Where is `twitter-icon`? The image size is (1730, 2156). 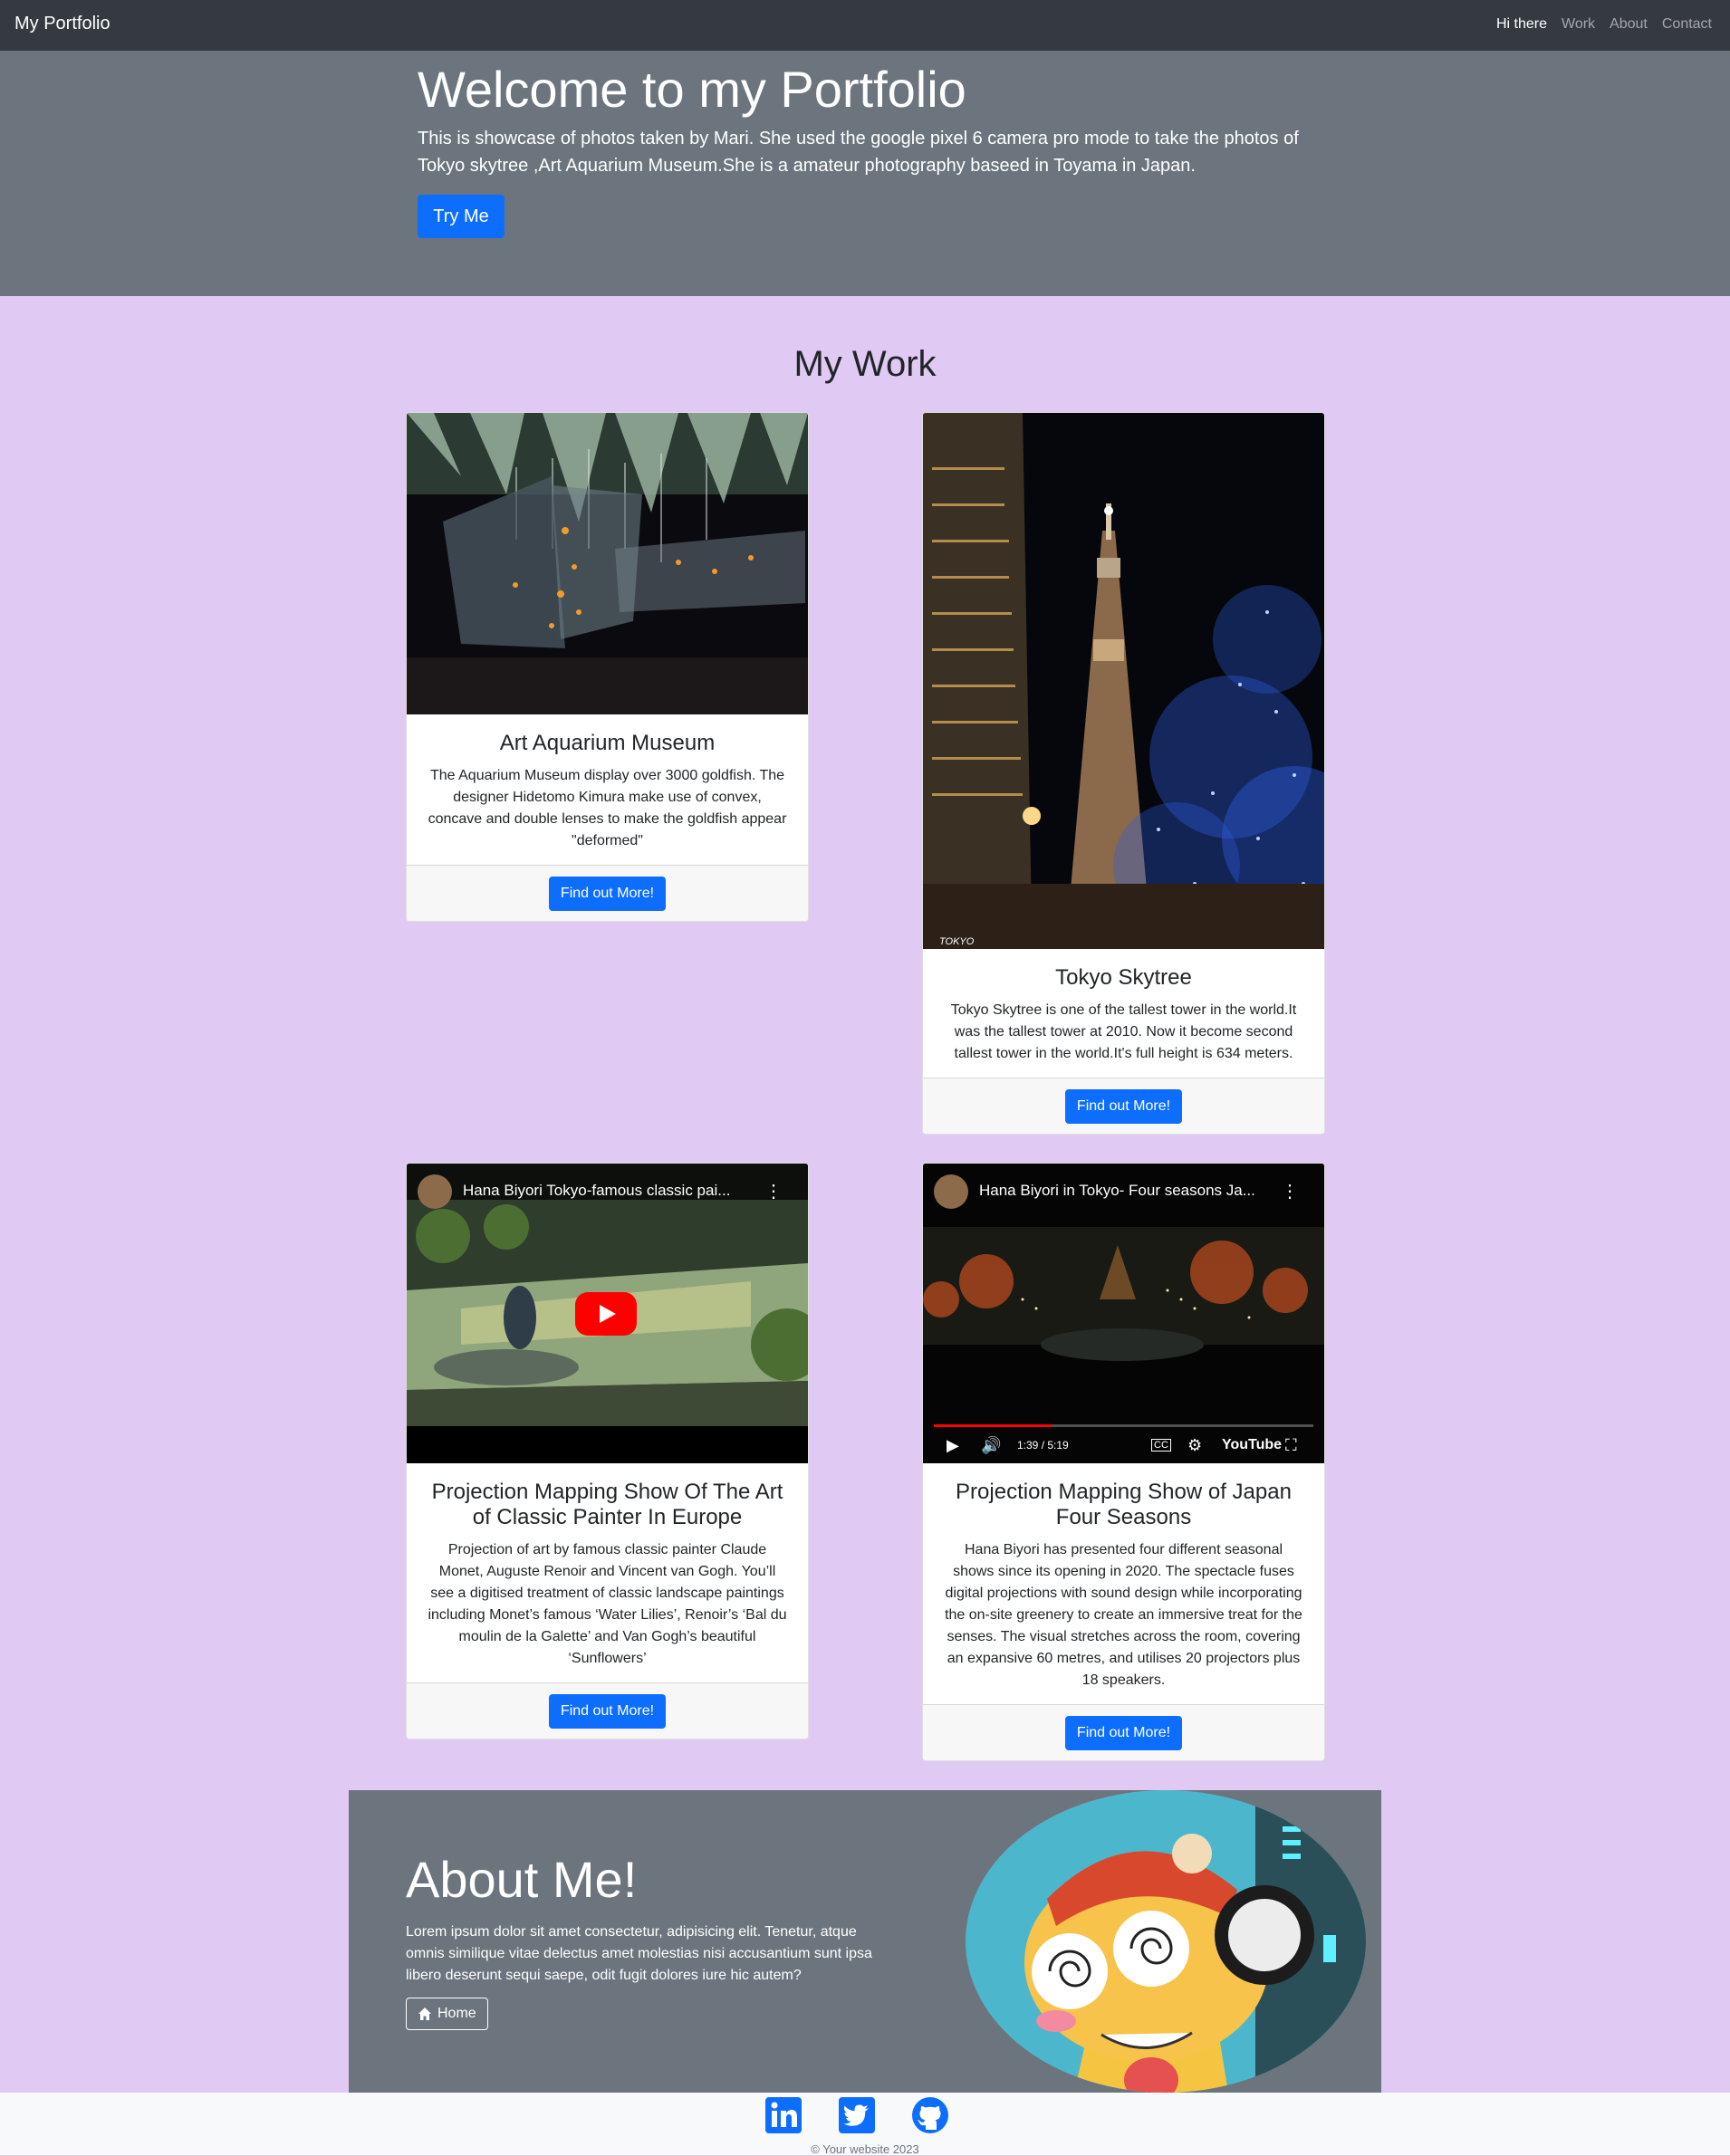
twitter-icon is located at coordinates (857, 2115).